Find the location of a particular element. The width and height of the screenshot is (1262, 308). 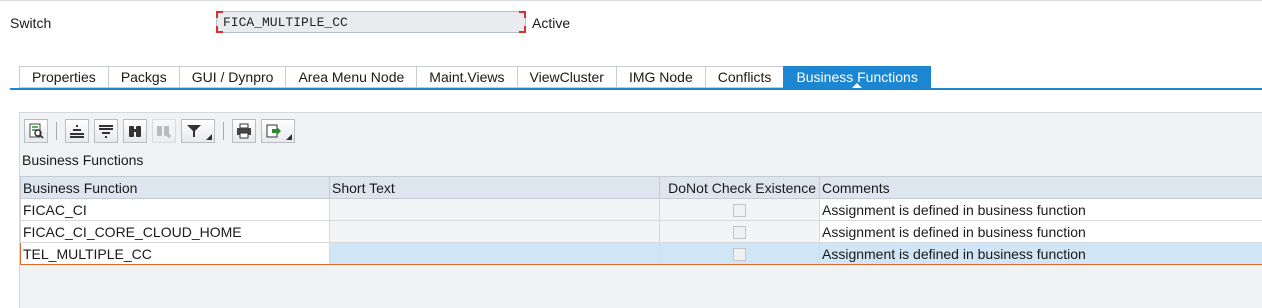

grid-title: Business Functions is located at coordinates (83, 160).